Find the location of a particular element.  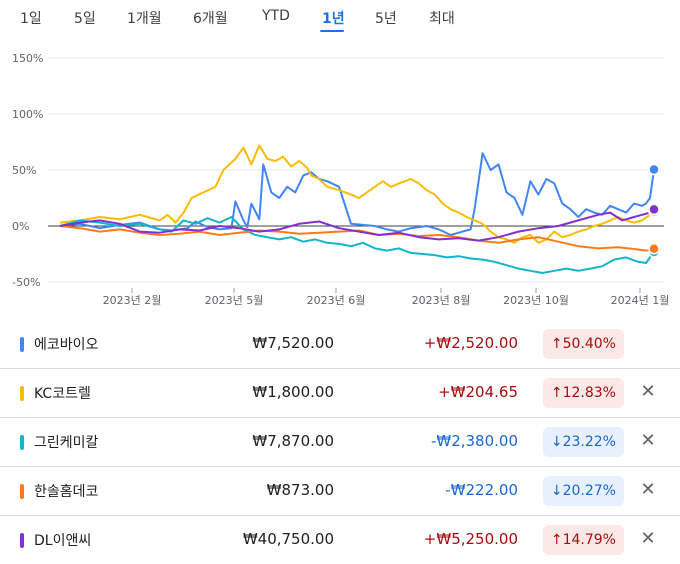

stock-change: +₩2,520.00 is located at coordinates (470, 343).